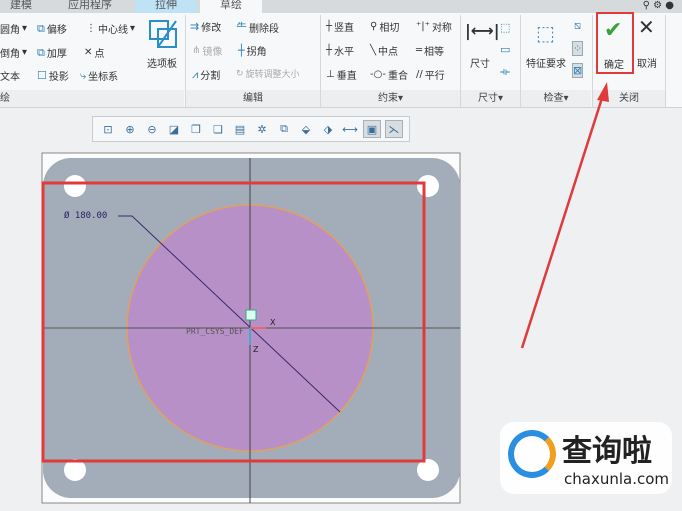  I want to click on x-axis-label: X, so click(273, 322).